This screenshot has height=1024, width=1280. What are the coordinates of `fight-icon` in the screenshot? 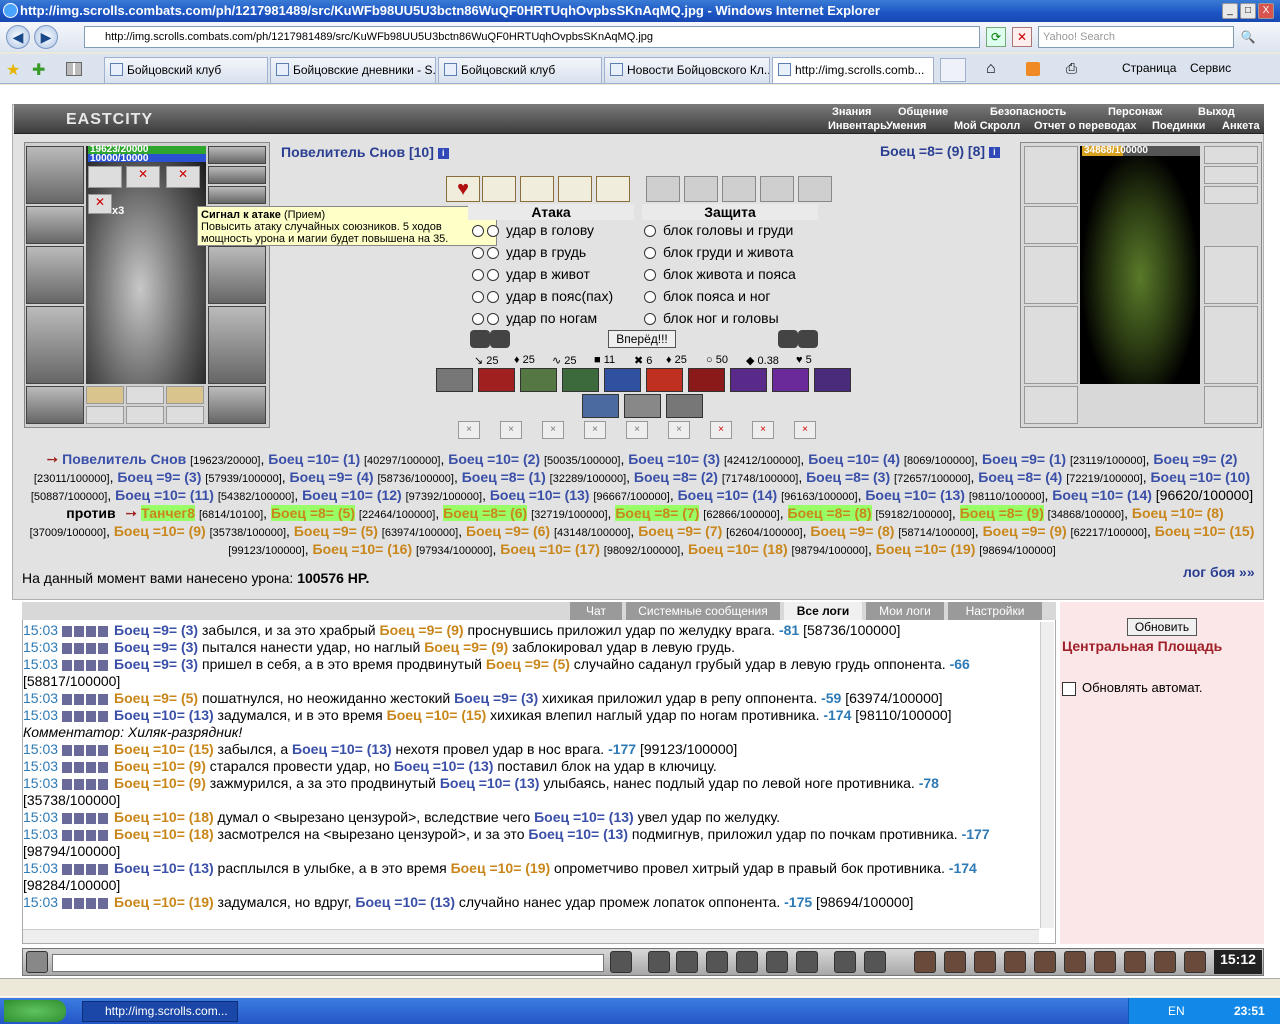 It's located at (747, 962).